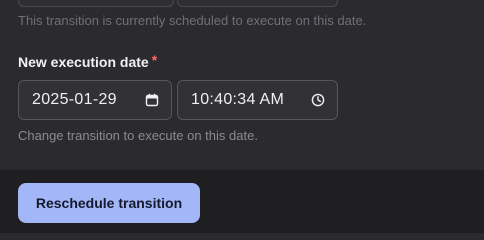 This screenshot has height=240, width=484. I want to click on new-date-value: 2025-01-29, so click(74, 99).